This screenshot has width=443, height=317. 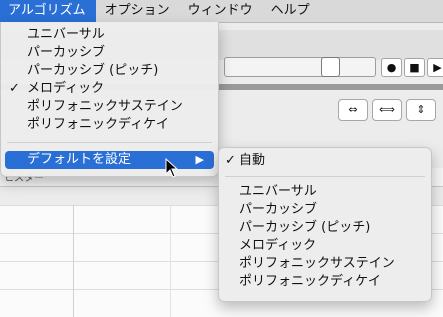 I want to click on horizontal-zoom-icon: ⟺, so click(x=387, y=110).